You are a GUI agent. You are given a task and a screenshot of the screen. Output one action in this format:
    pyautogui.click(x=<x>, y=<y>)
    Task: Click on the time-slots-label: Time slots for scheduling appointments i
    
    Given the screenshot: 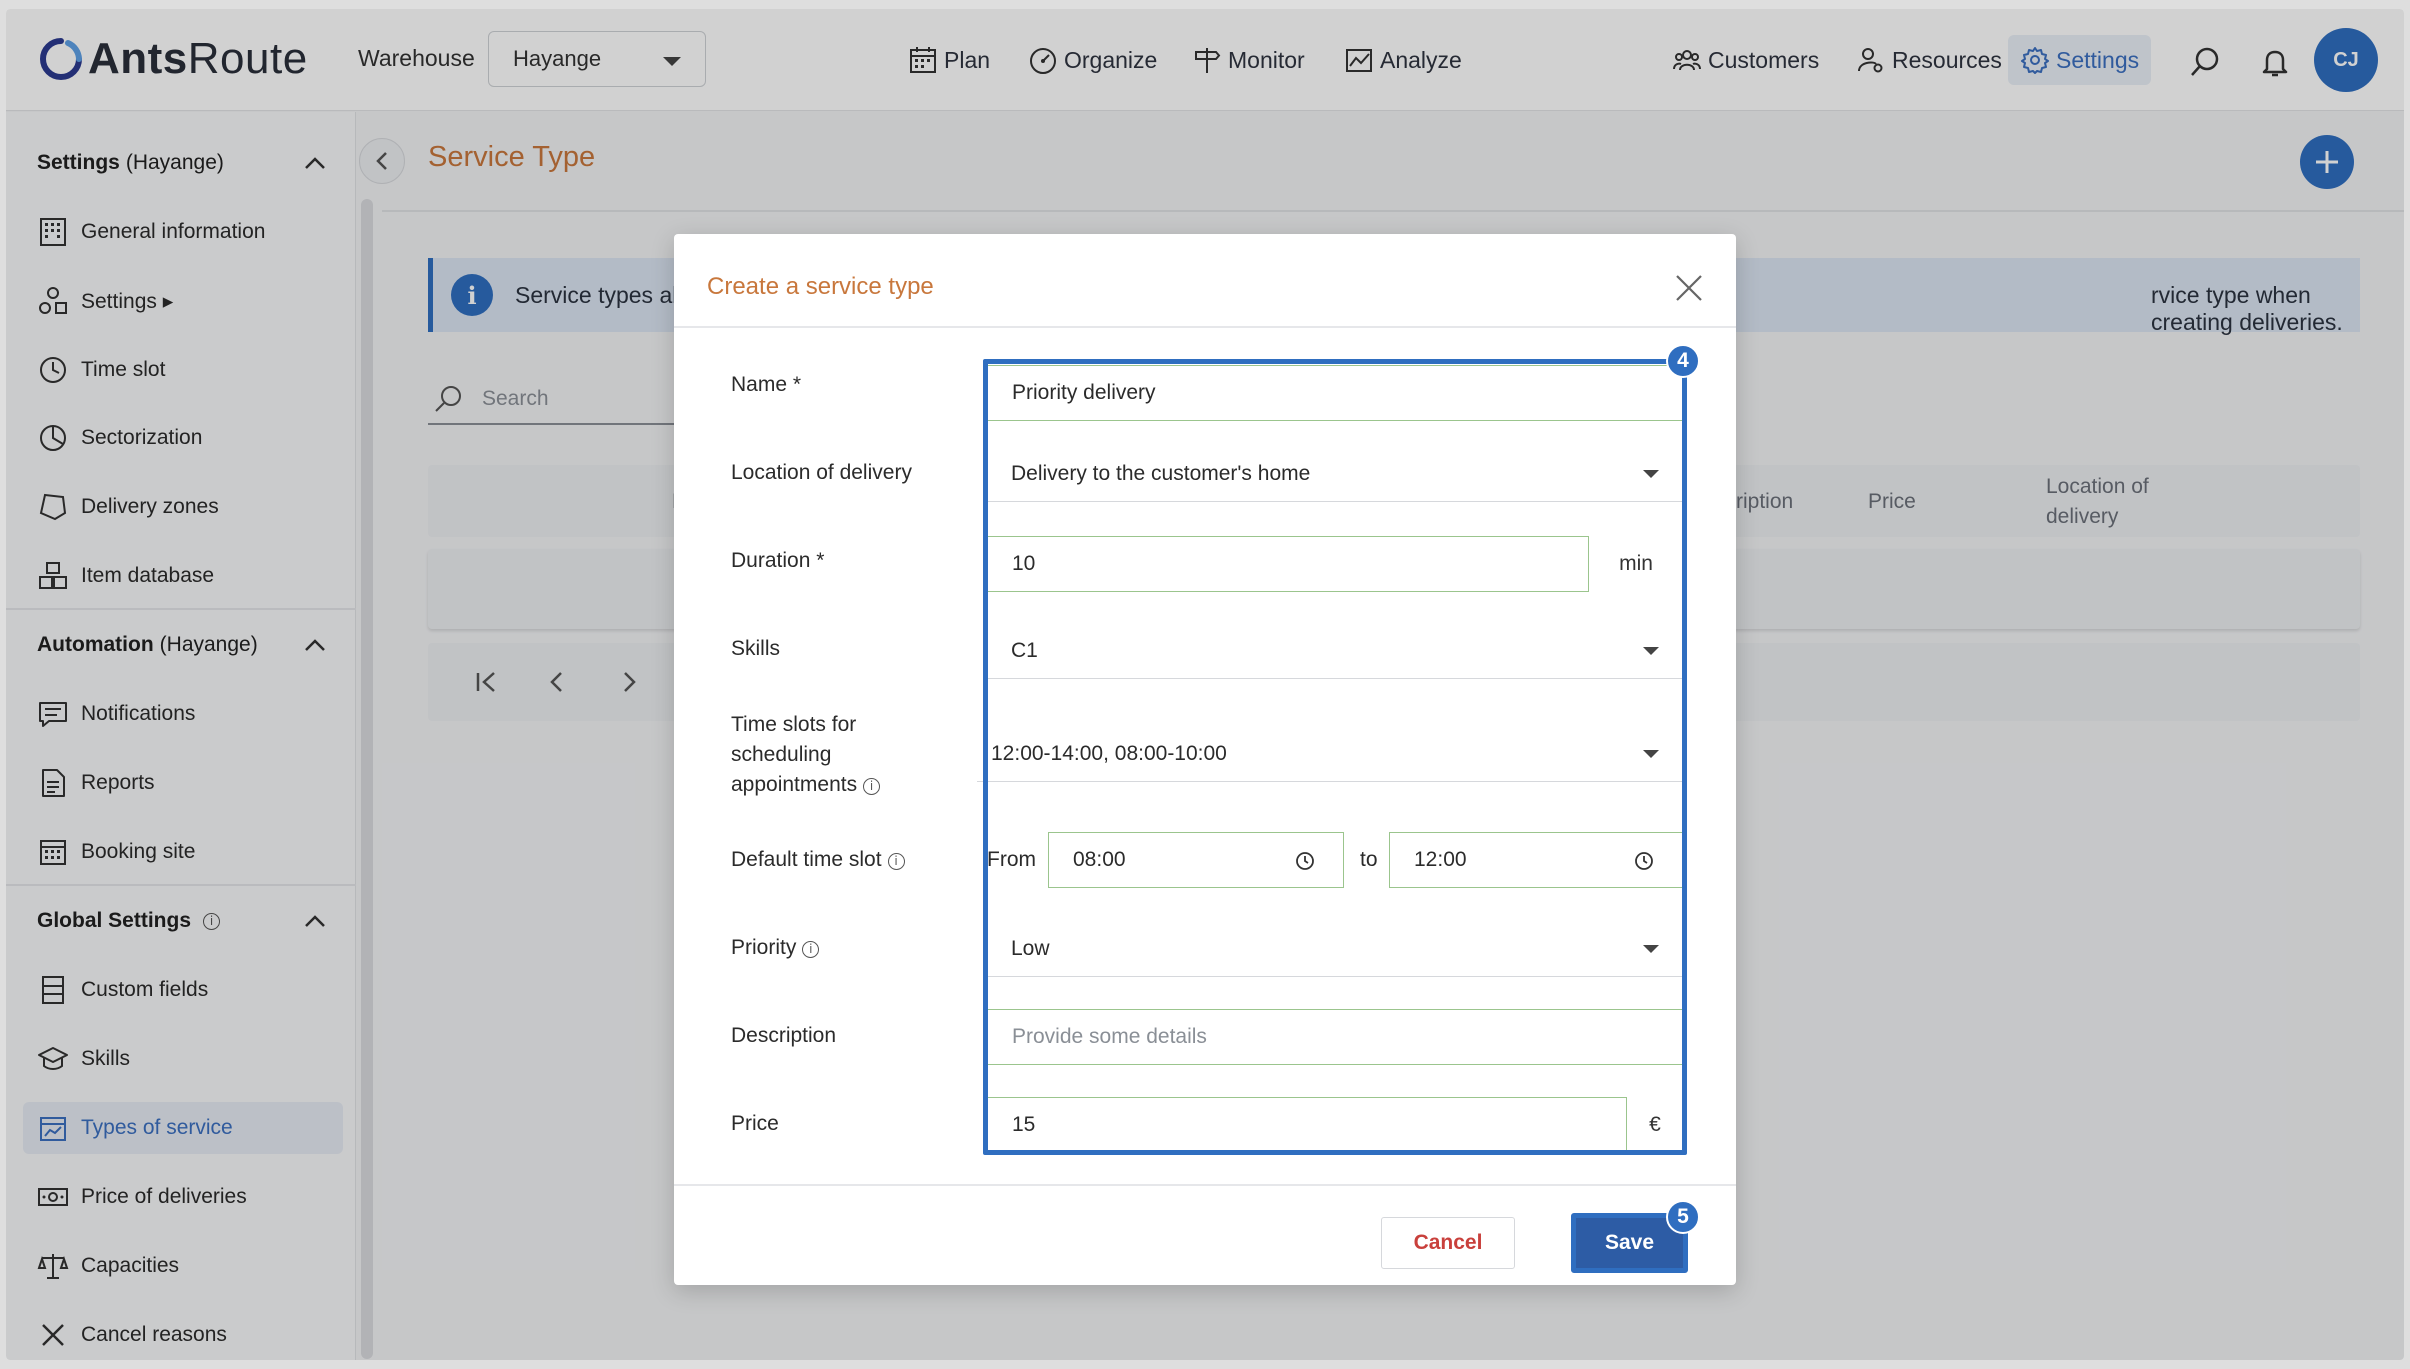 What is the action you would take?
    pyautogui.click(x=806, y=755)
    